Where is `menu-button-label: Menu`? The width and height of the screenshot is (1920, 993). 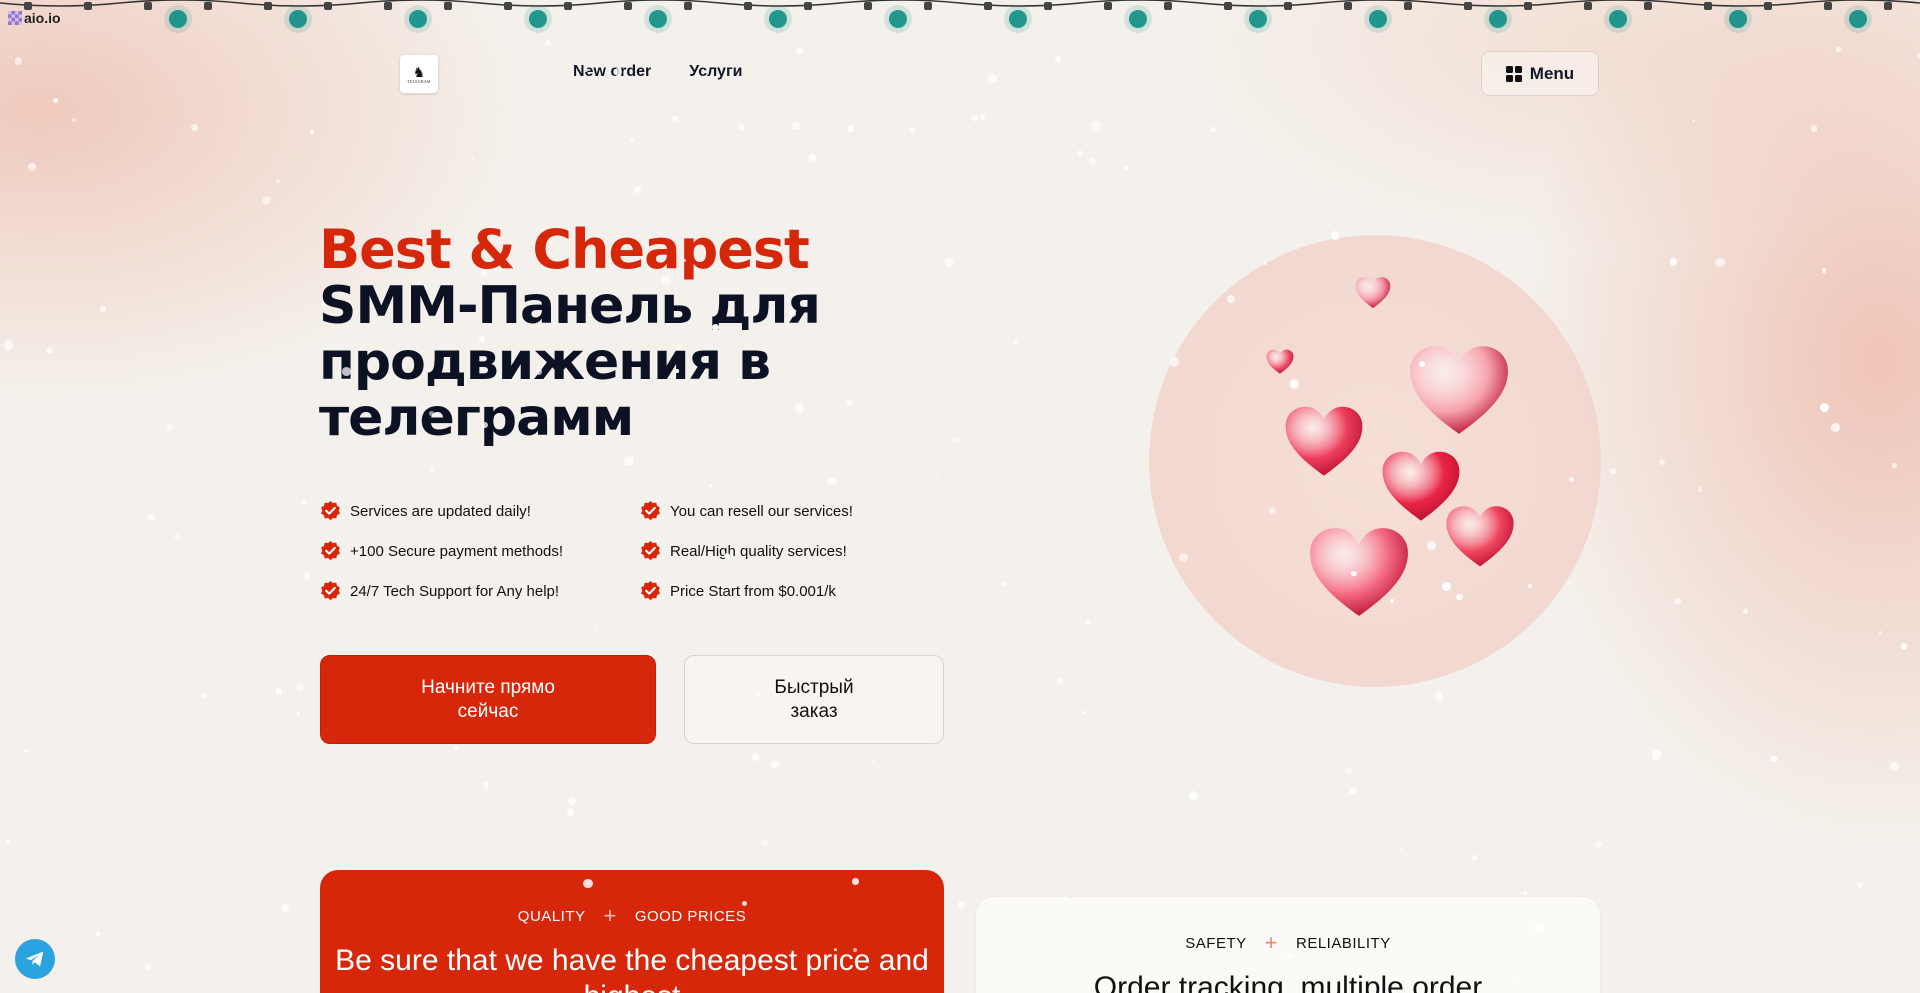
menu-button-label: Menu is located at coordinates (1552, 73).